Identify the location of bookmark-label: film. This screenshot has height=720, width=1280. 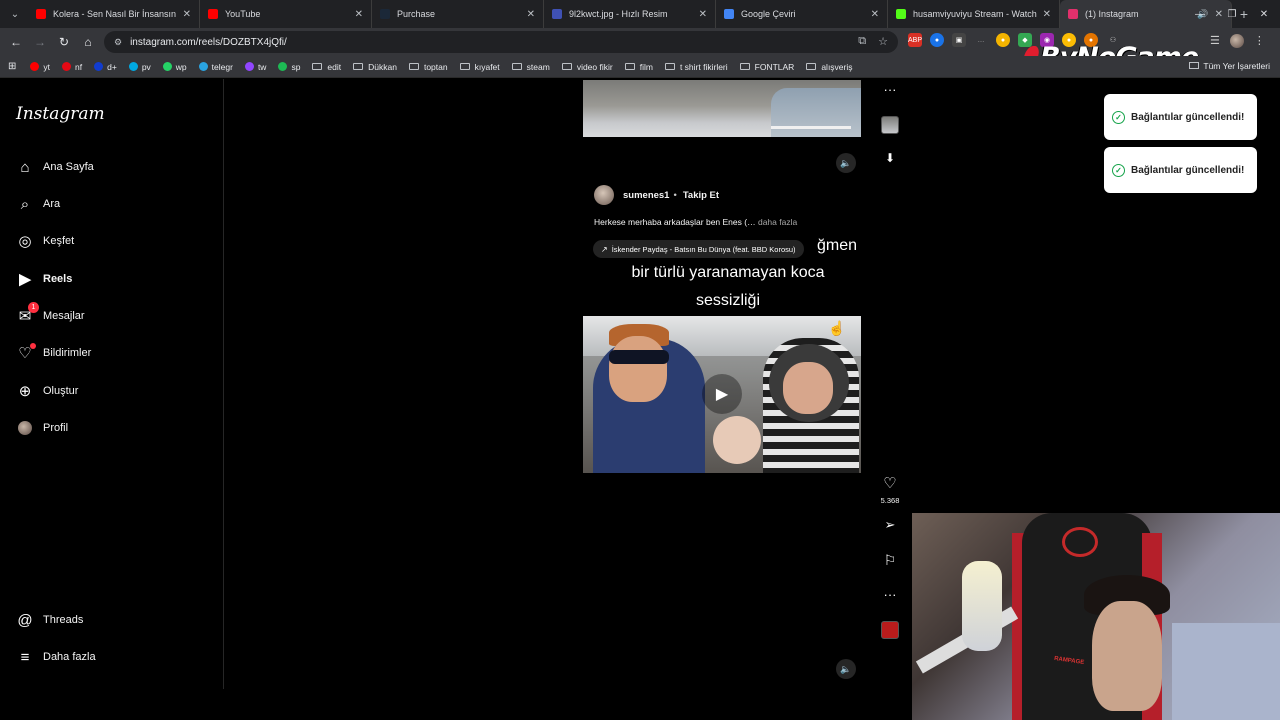
(646, 66).